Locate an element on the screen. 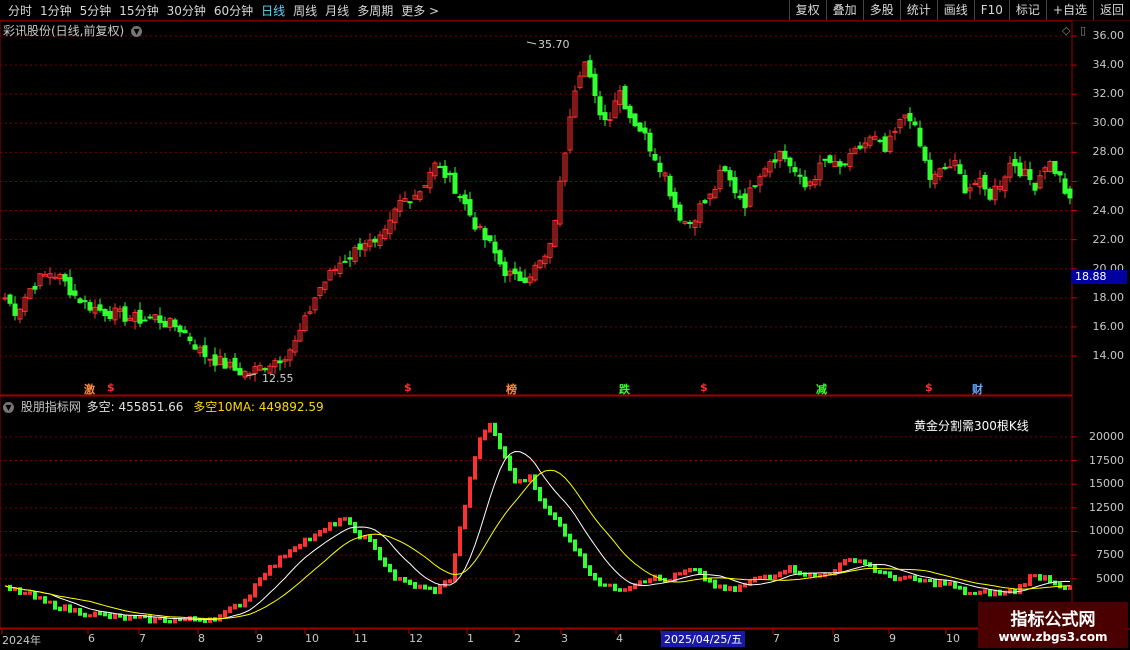 This screenshot has width=1130, height=650. diamond-icon: ◇ is located at coordinates (1066, 30).